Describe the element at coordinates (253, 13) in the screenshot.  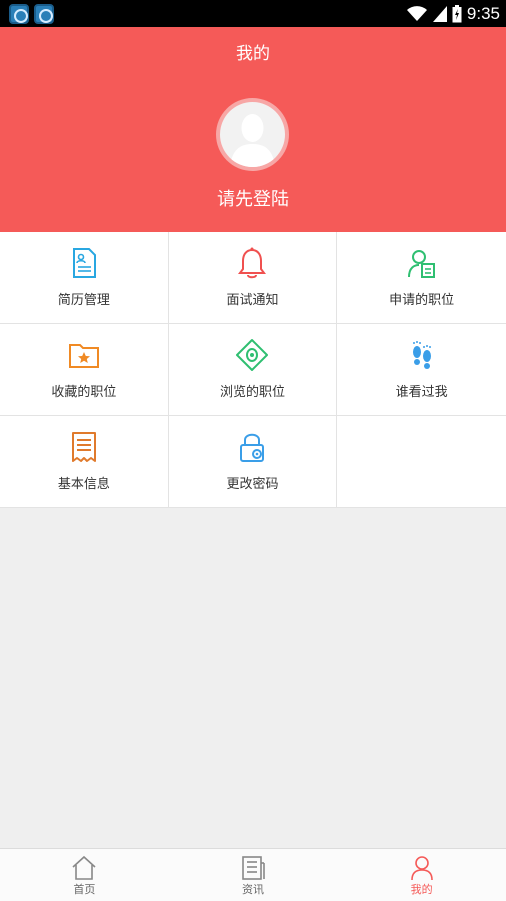
I see `status-bar: 9:35` at that location.